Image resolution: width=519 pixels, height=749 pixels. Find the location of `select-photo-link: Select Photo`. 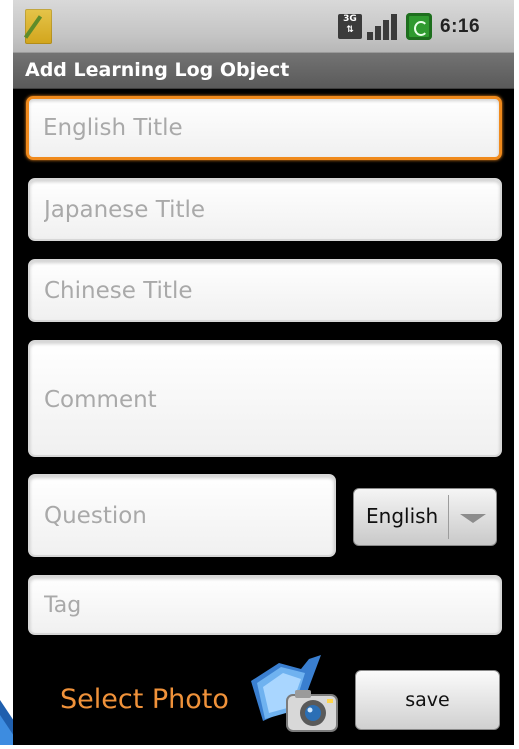

select-photo-link: Select Photo is located at coordinates (144, 699).